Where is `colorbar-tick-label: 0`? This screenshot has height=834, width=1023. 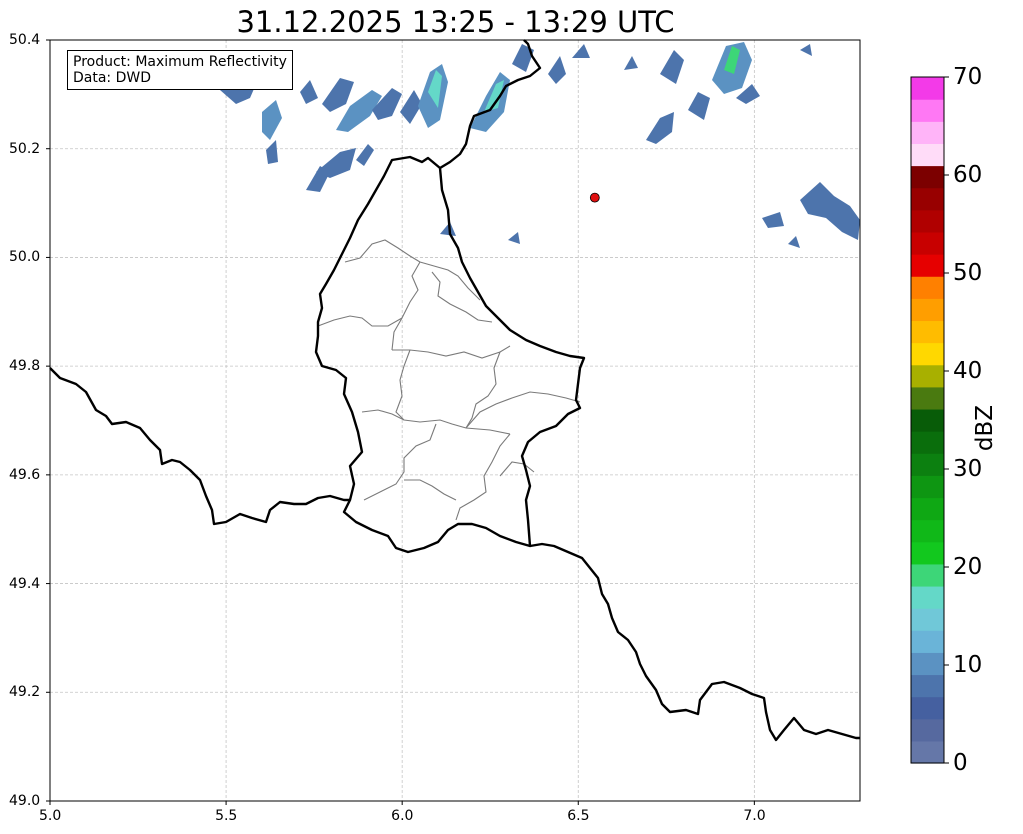 colorbar-tick-label: 0 is located at coordinates (960, 763).